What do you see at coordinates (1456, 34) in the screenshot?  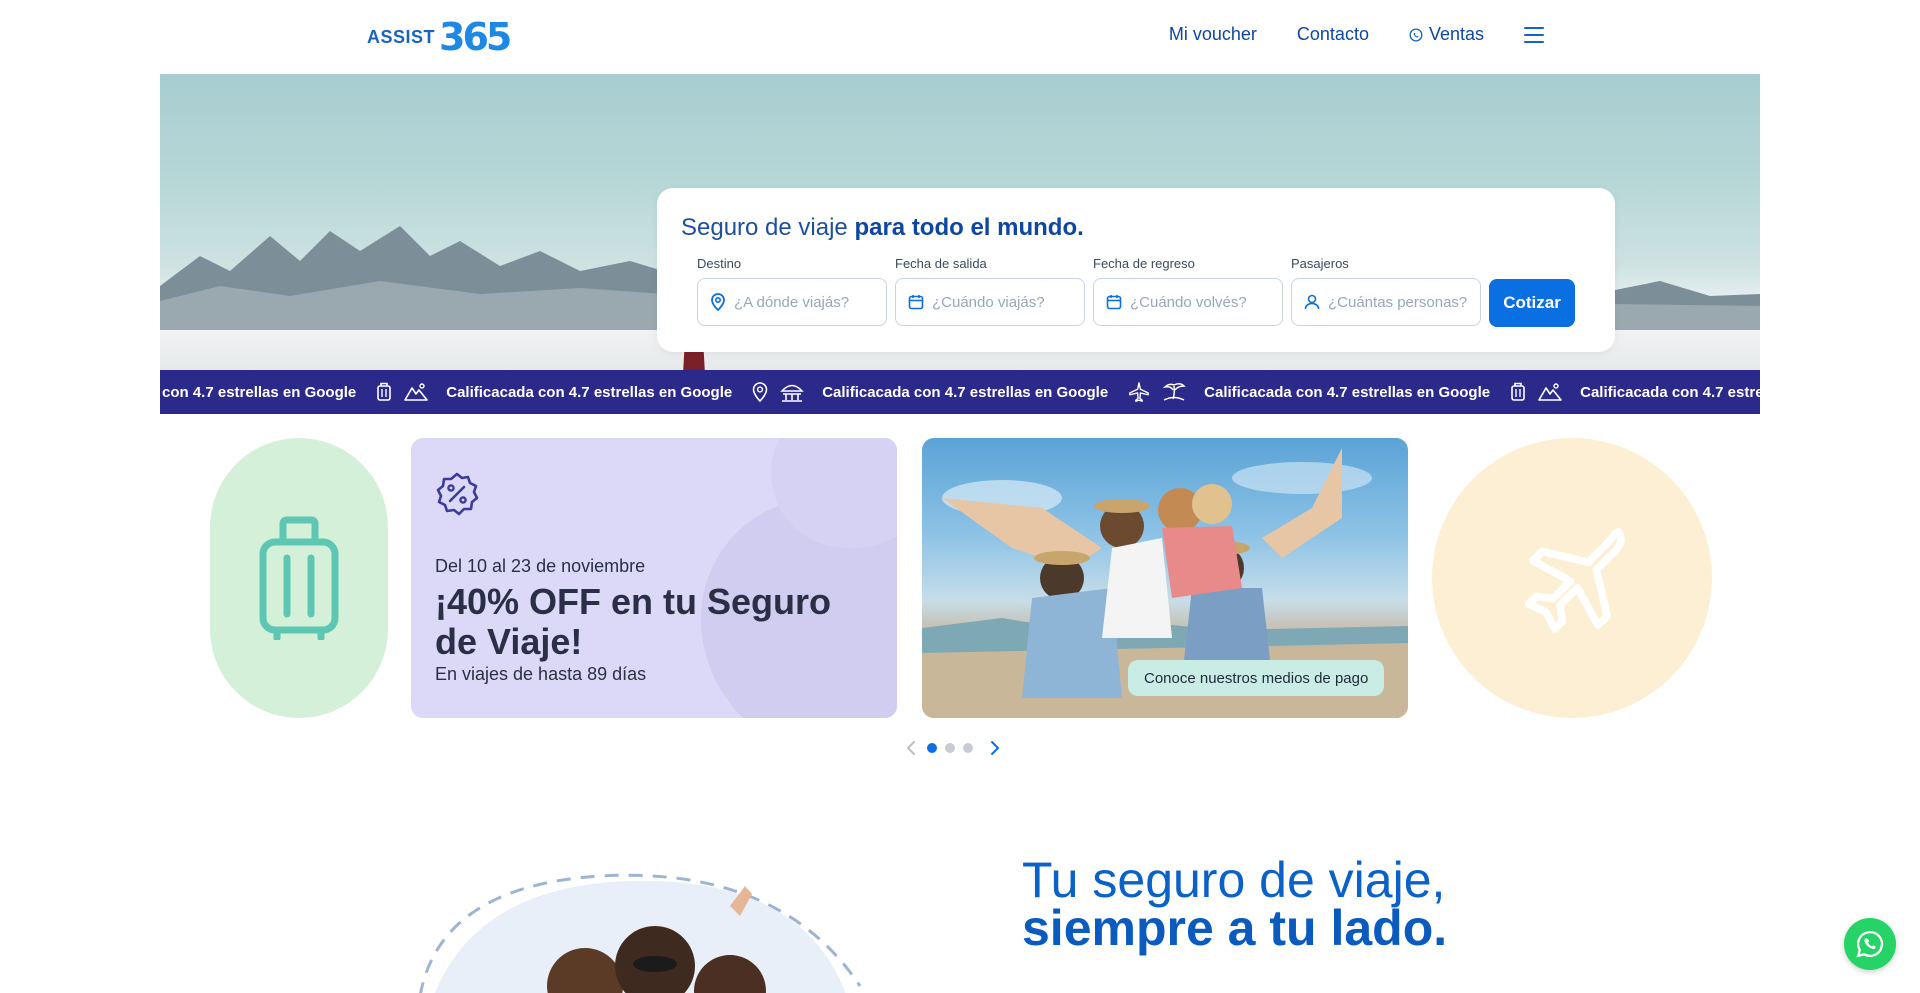 I see `nav-sales-label: Ventas` at bounding box center [1456, 34].